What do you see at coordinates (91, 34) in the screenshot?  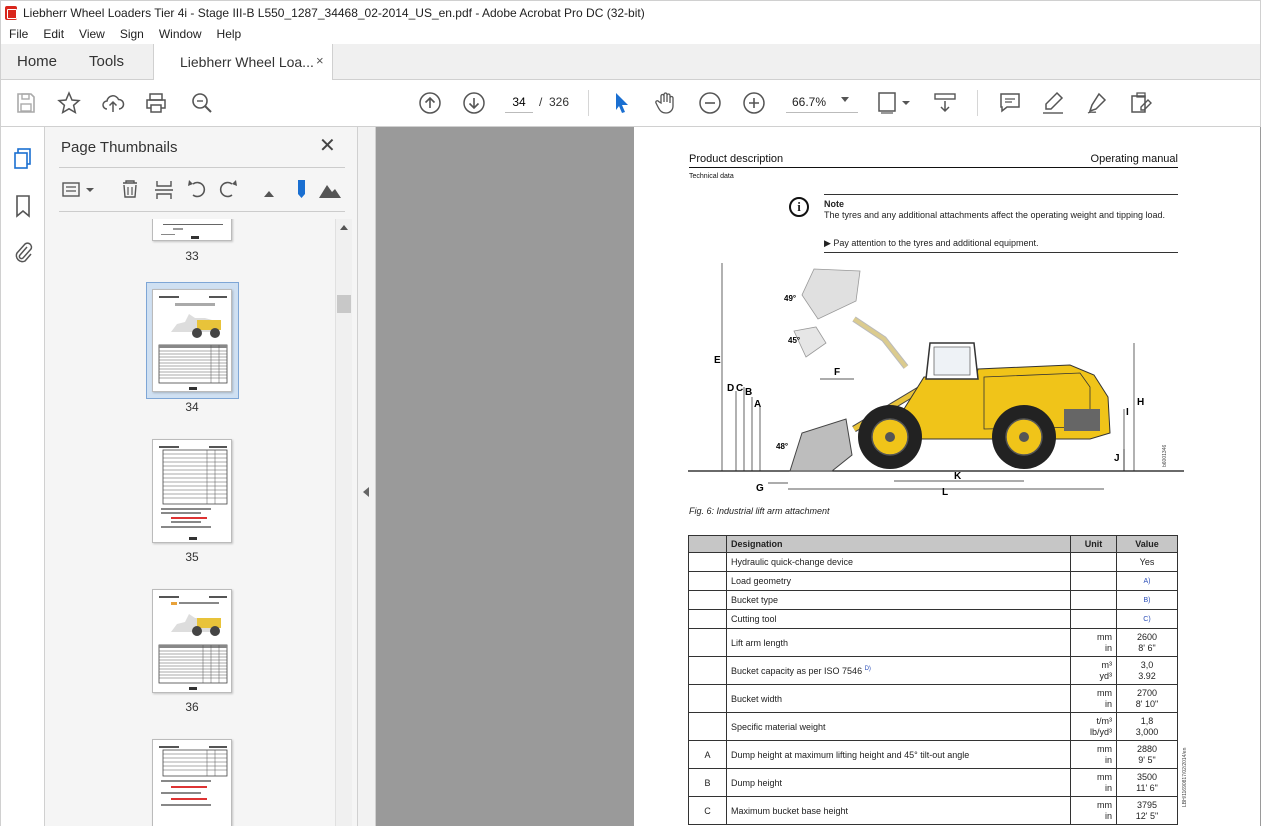 I see `menu-view: View` at bounding box center [91, 34].